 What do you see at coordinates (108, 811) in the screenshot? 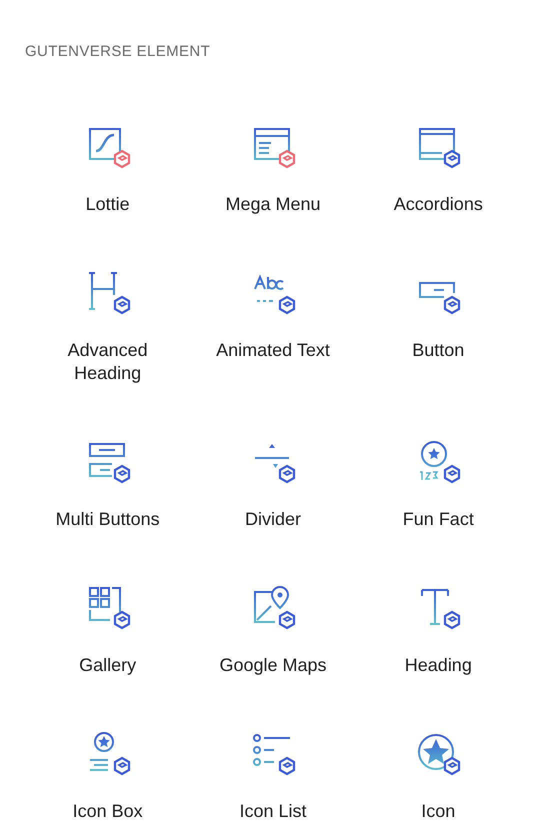
I see `element-label: Icon Box` at bounding box center [108, 811].